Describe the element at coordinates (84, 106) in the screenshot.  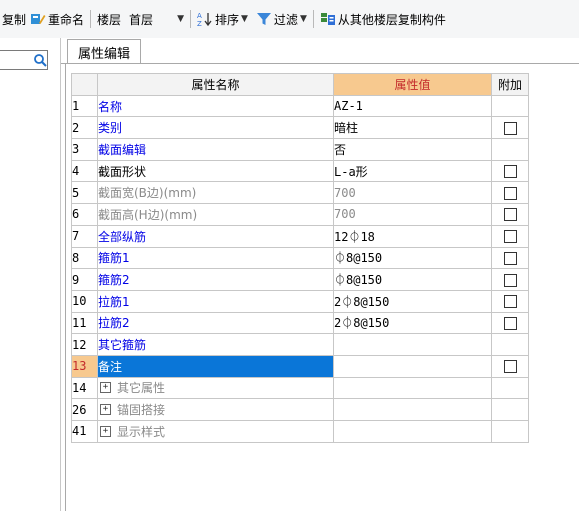
I see `row-number: 1` at that location.